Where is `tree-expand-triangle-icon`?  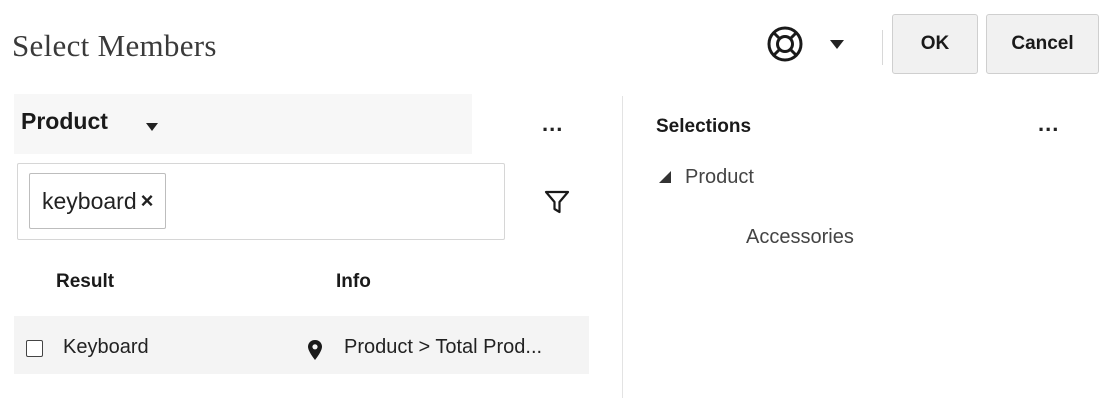 tree-expand-triangle-icon is located at coordinates (665, 177).